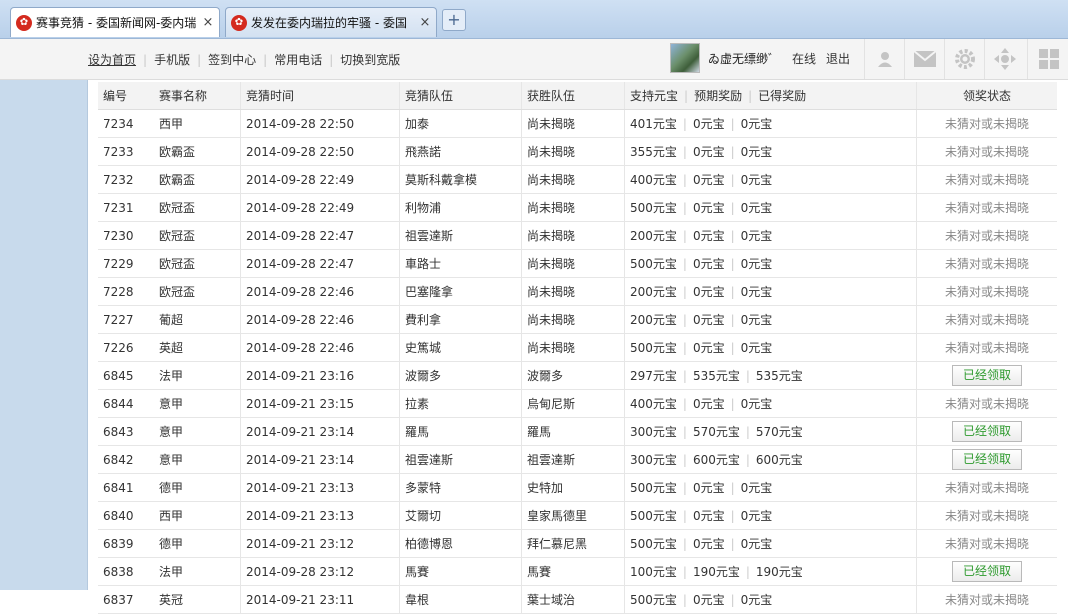 The image size is (1068, 614). What do you see at coordinates (118, 179) in the screenshot?
I see `cell-id: 7232` at bounding box center [118, 179].